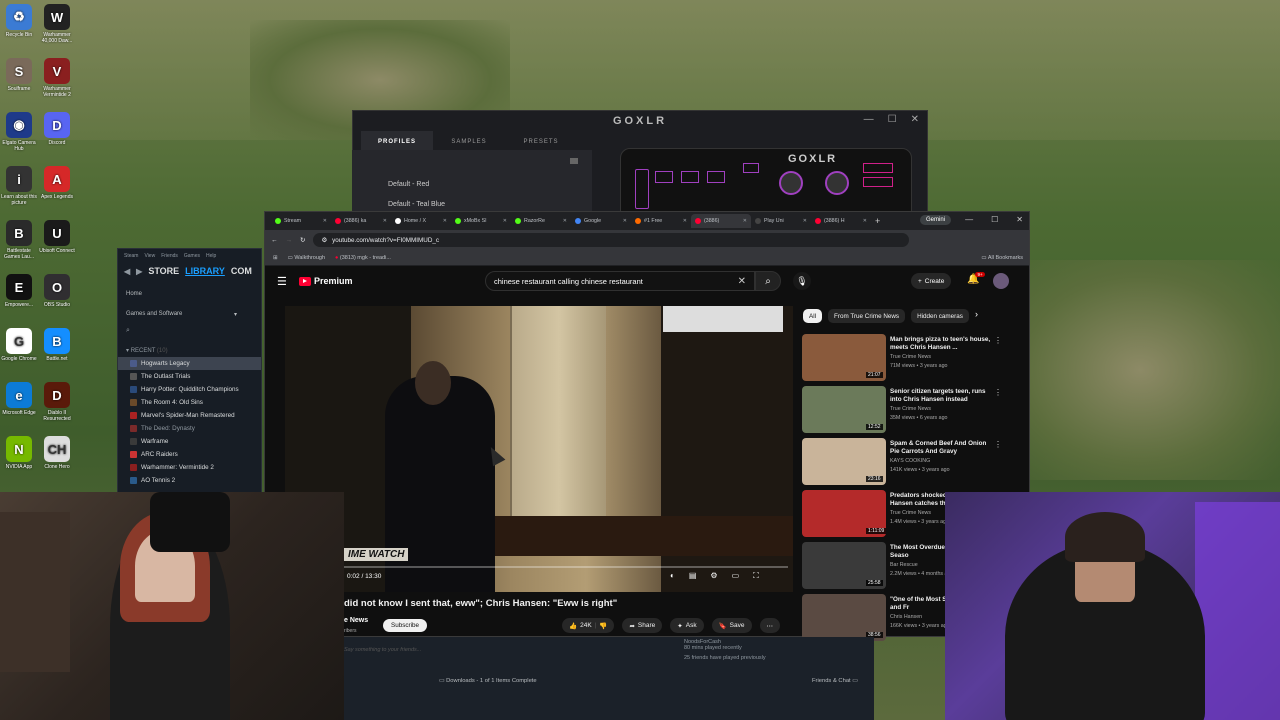  What do you see at coordinates (211, 256) in the screenshot?
I see `menu-help: Help` at bounding box center [211, 256].